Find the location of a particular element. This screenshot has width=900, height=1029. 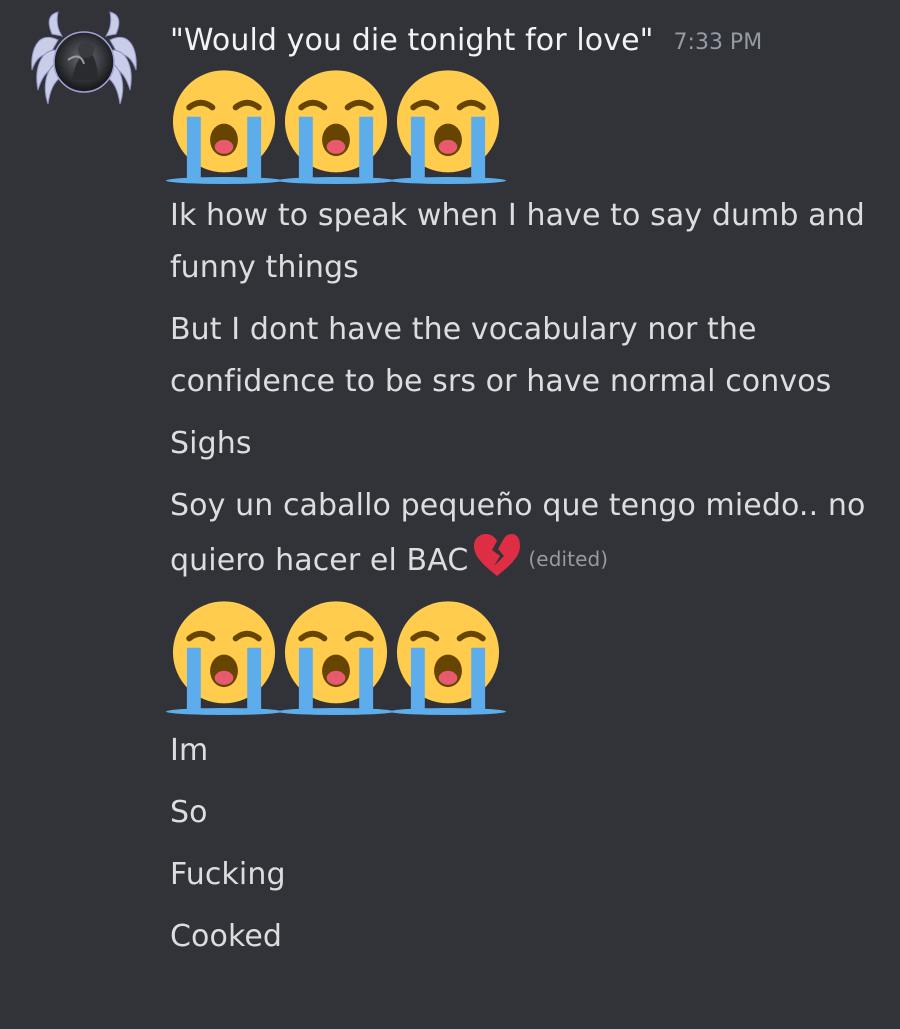

avatar is located at coordinates (84, 64).